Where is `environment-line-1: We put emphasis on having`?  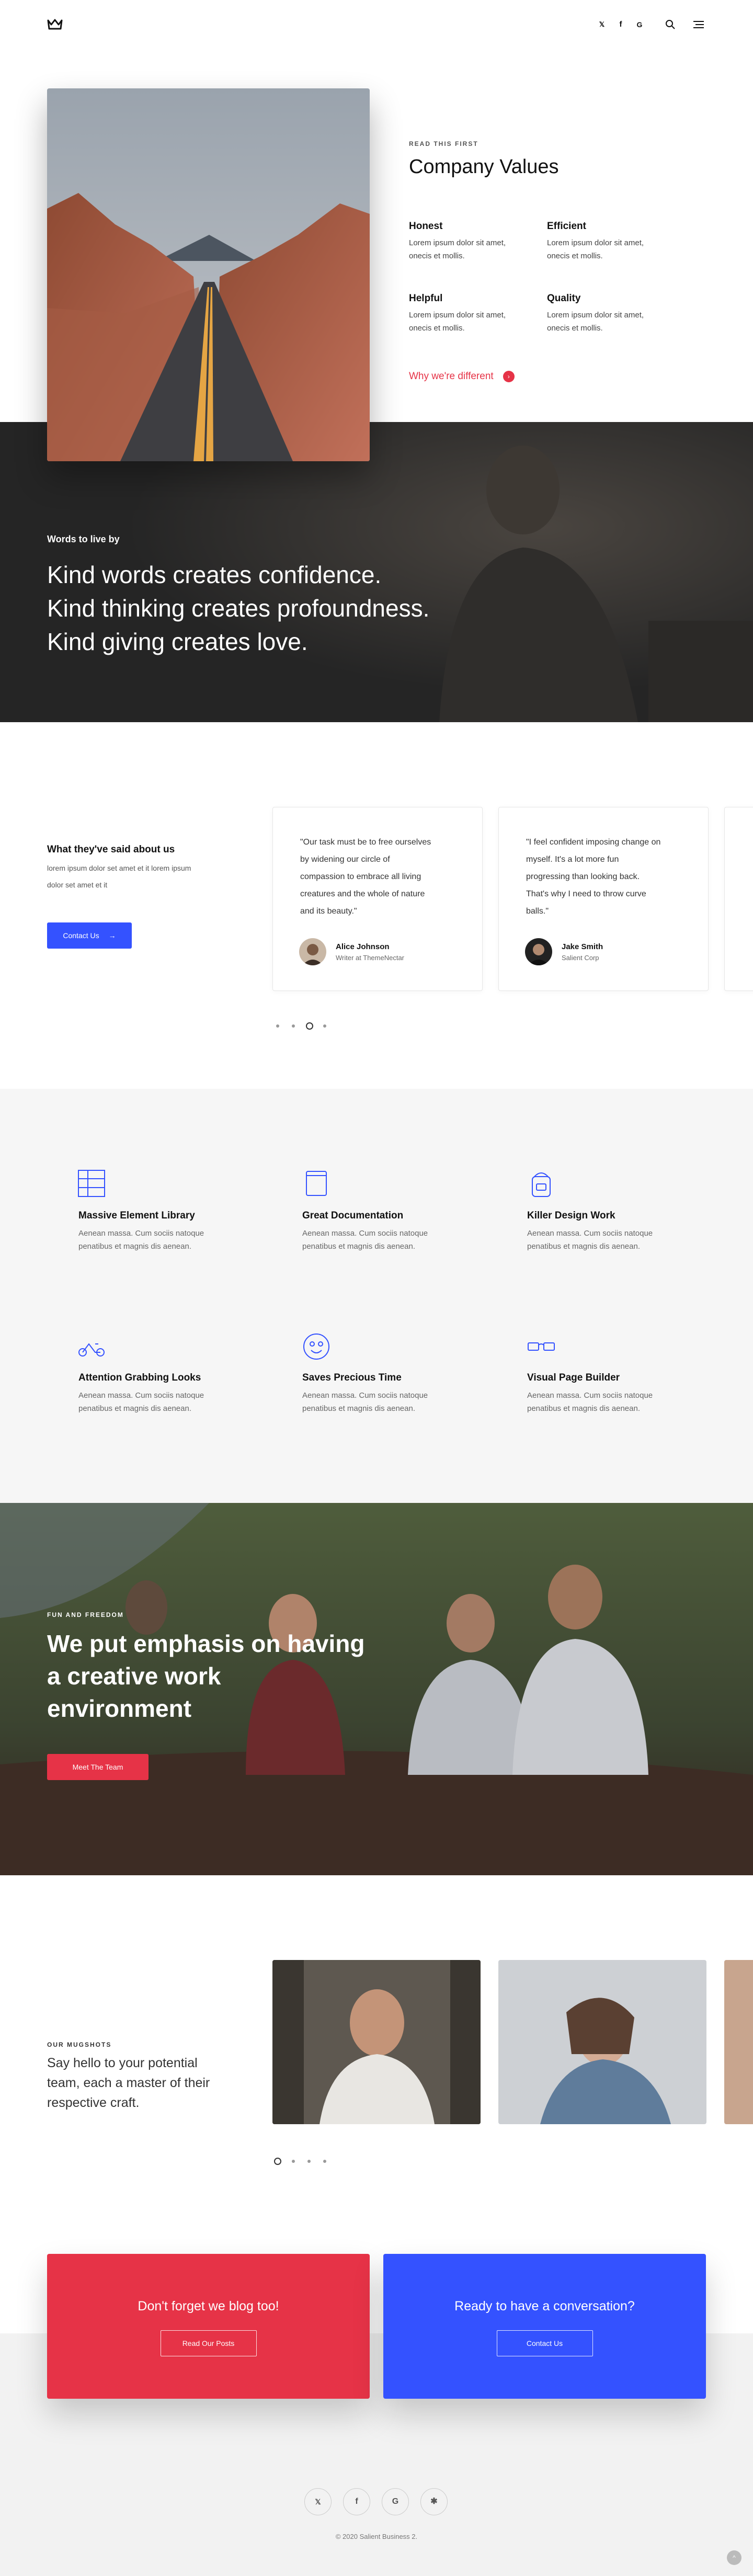 environment-line-1: We put emphasis on having is located at coordinates (206, 1644).